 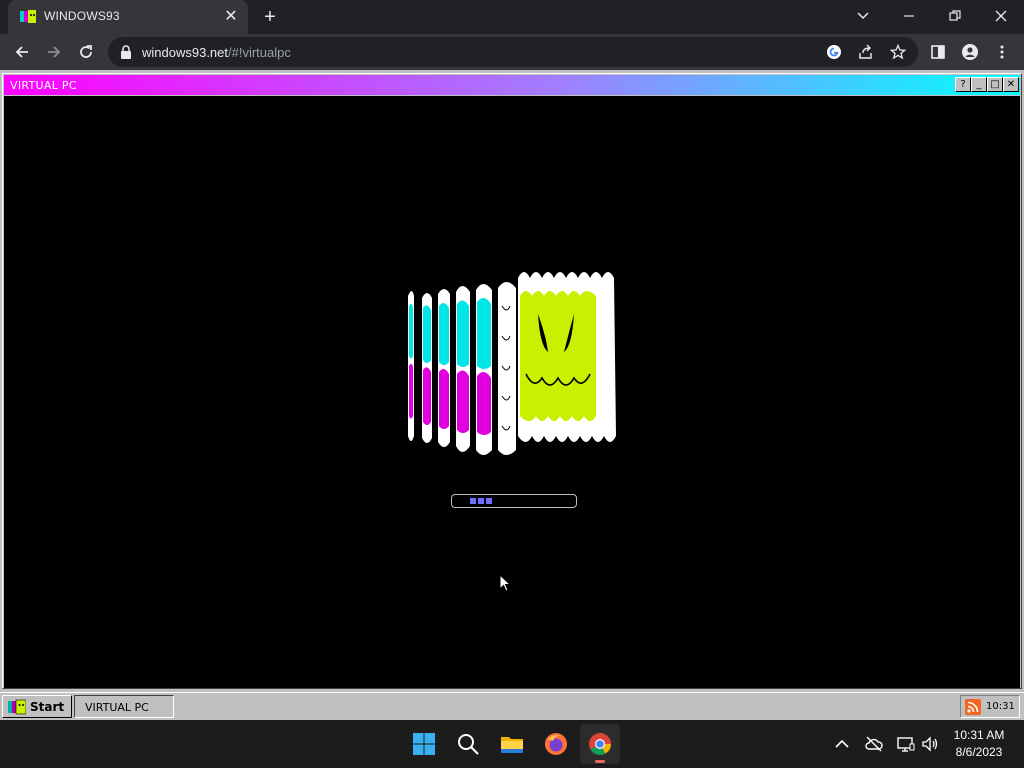 I want to click on file-explorer-icon, so click(x=512, y=744).